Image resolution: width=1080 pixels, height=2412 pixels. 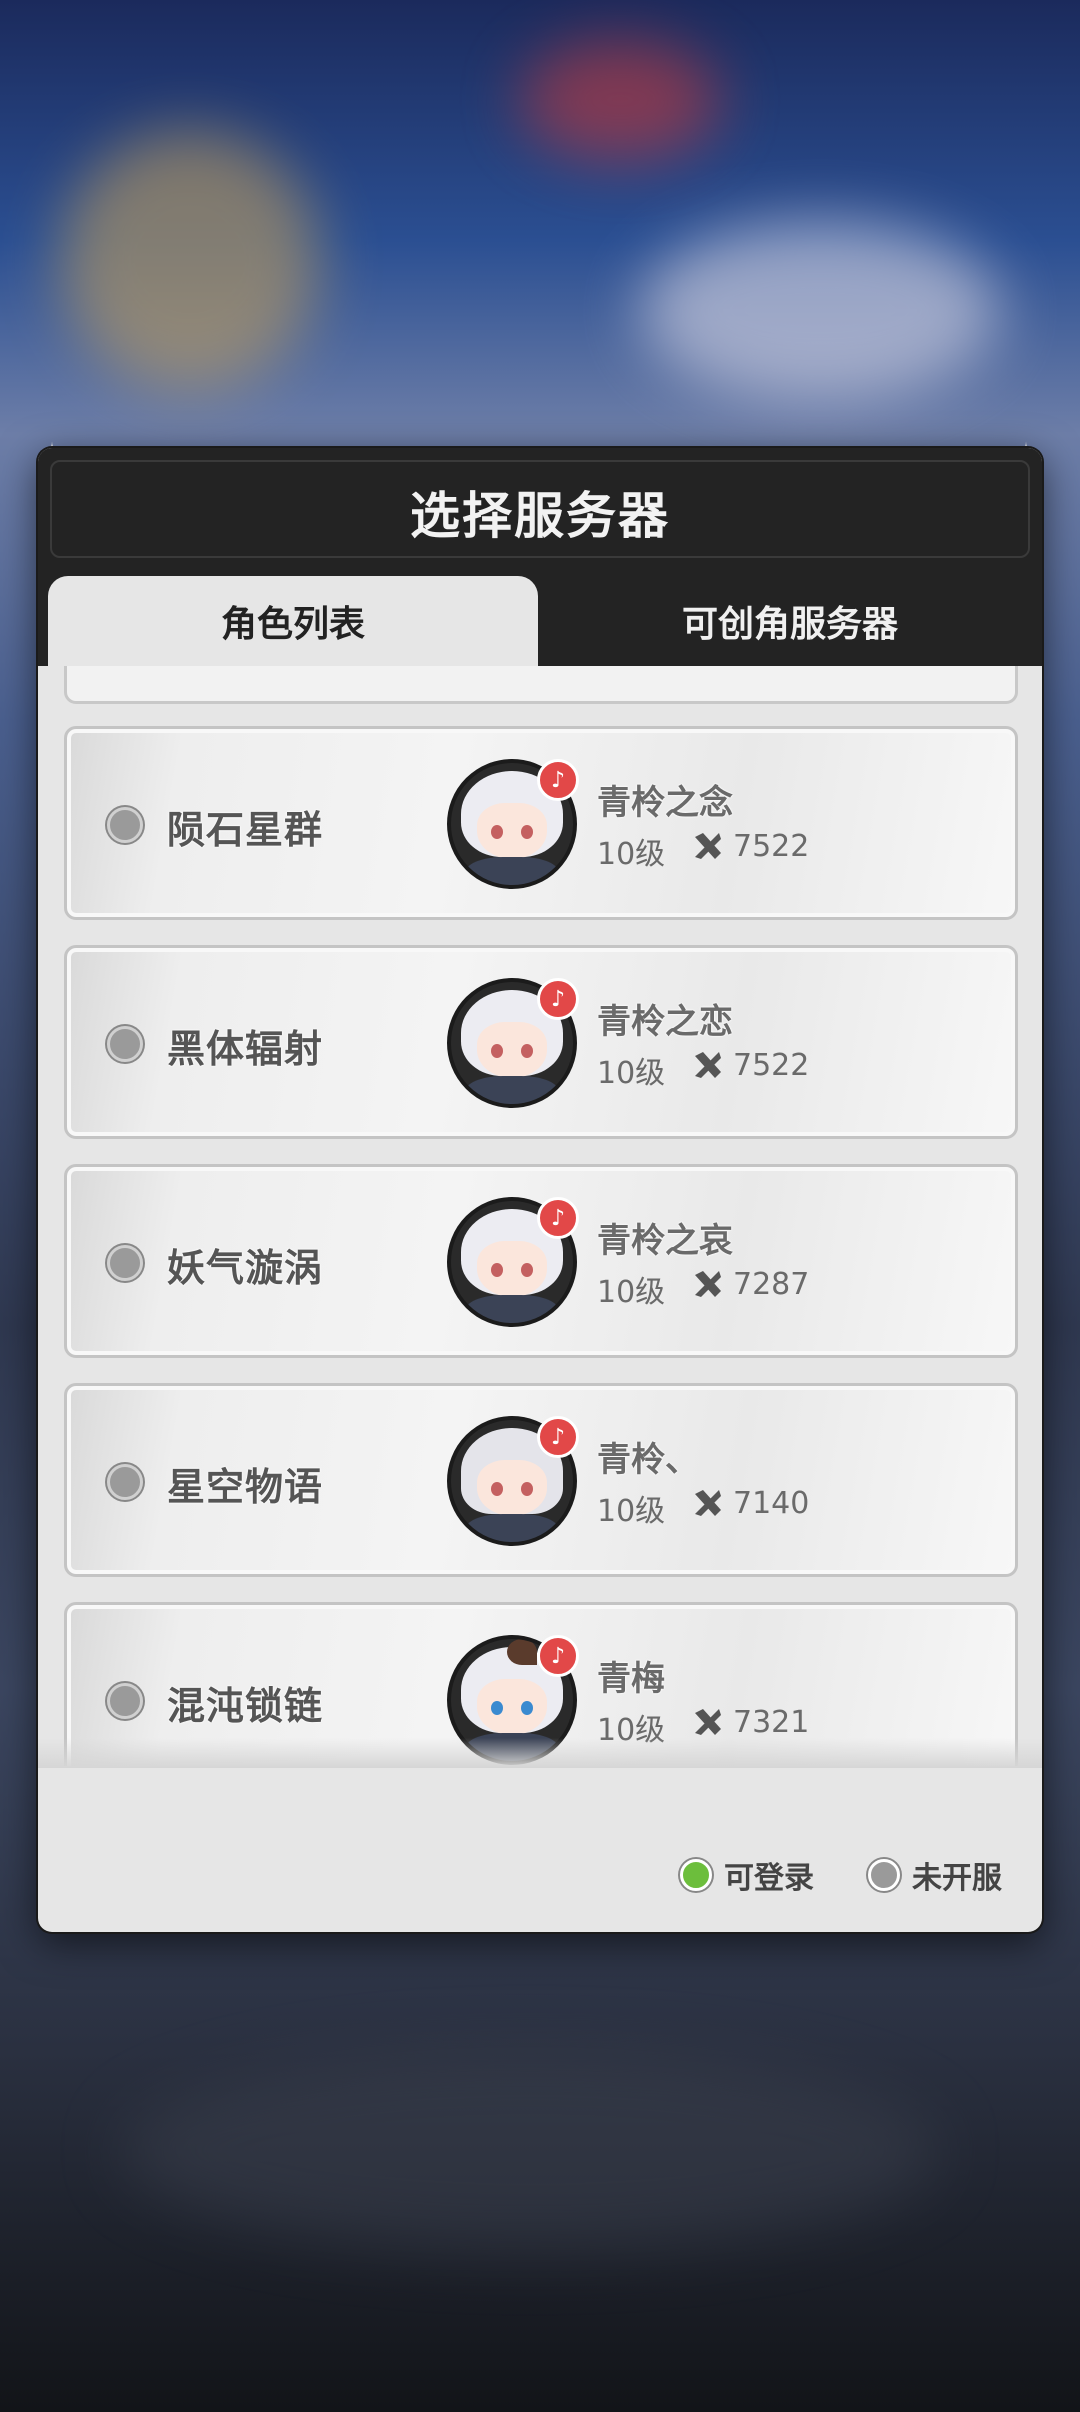 What do you see at coordinates (665, 1241) in the screenshot?
I see `character-name: 青柃之哀` at bounding box center [665, 1241].